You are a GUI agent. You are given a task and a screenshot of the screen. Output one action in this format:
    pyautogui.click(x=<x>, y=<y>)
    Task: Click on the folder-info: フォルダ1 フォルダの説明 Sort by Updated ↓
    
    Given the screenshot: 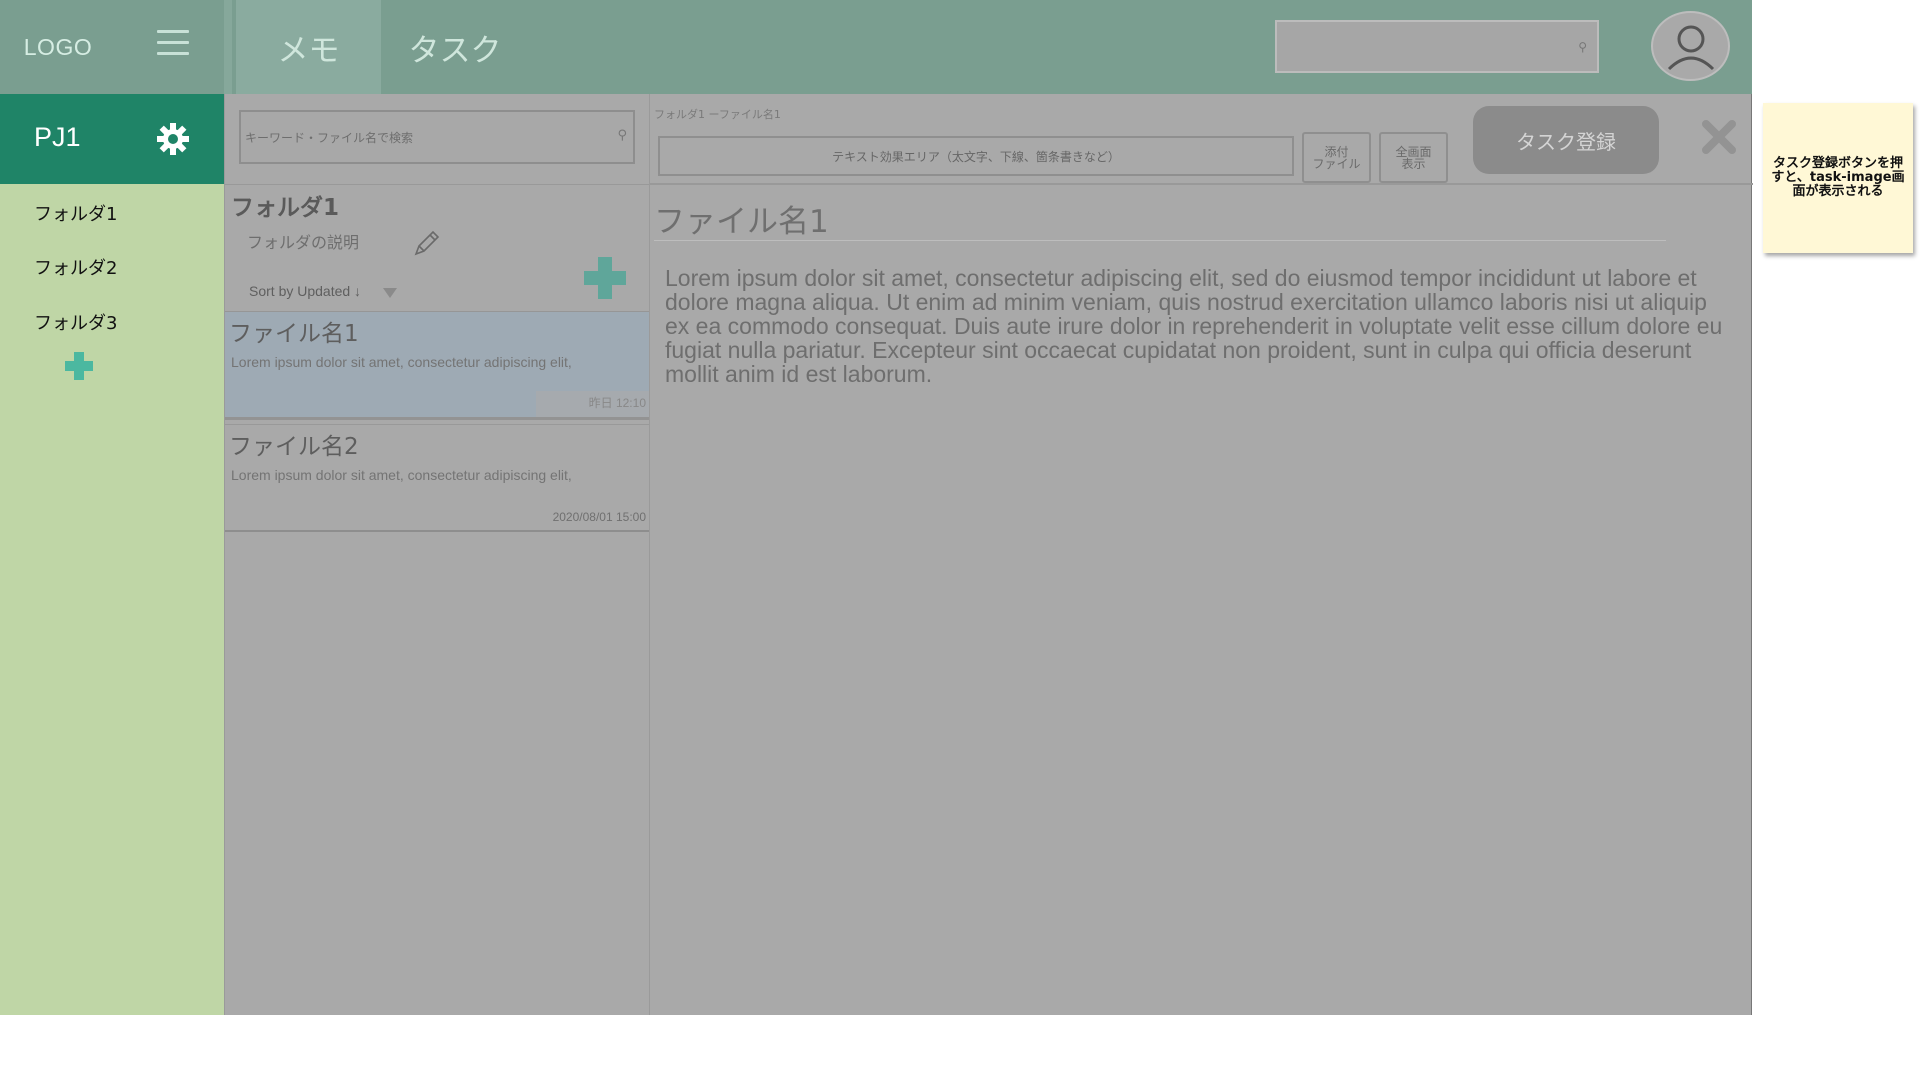 What is the action you would take?
    pyautogui.click(x=437, y=248)
    